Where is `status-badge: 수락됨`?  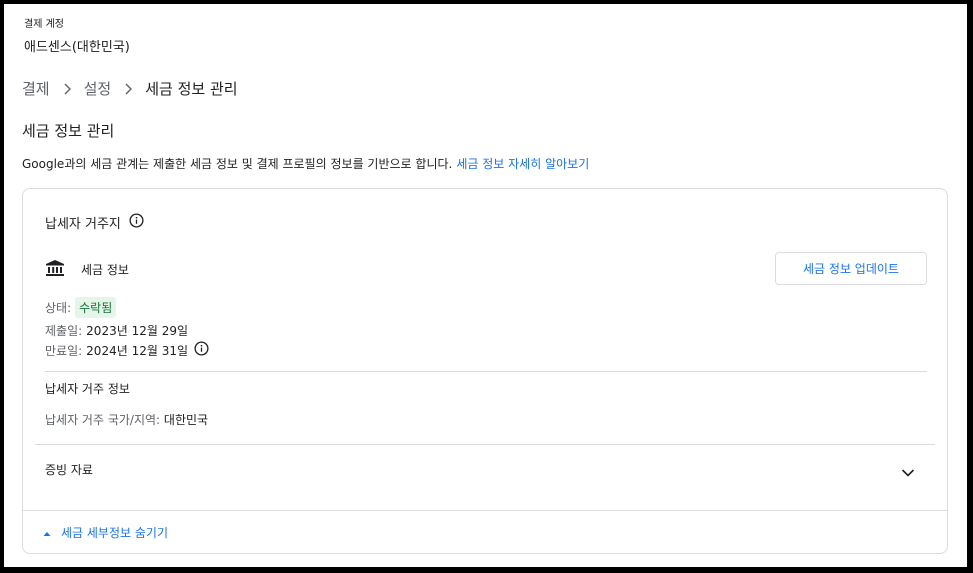 status-badge: 수락됨 is located at coordinates (96, 307).